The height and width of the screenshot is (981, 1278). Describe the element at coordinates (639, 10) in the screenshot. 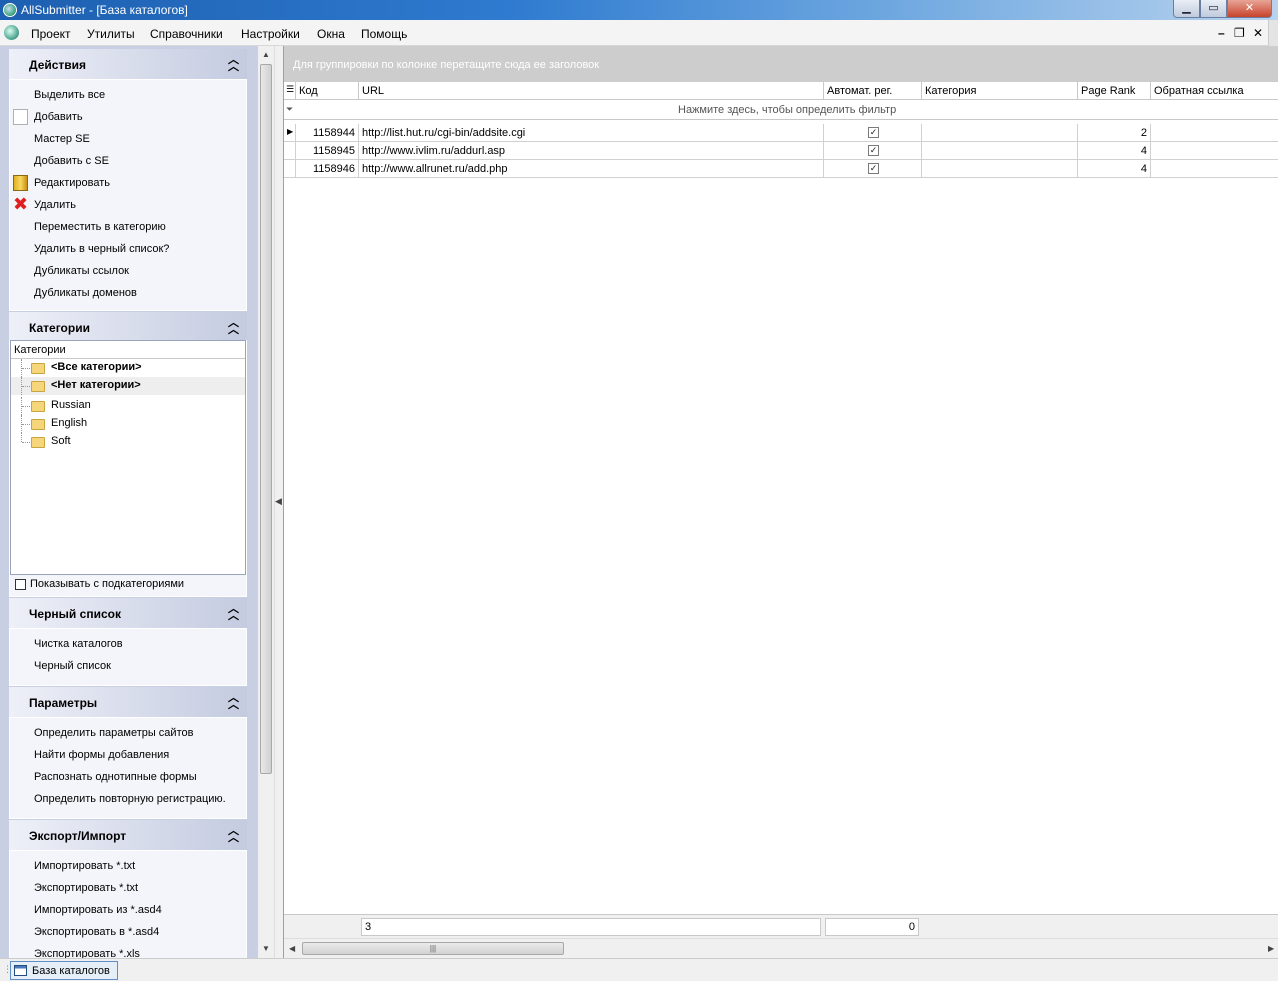

I see `title-bar: AllSubmitter - [База каталогов] ▁ ▭ ✕` at that location.